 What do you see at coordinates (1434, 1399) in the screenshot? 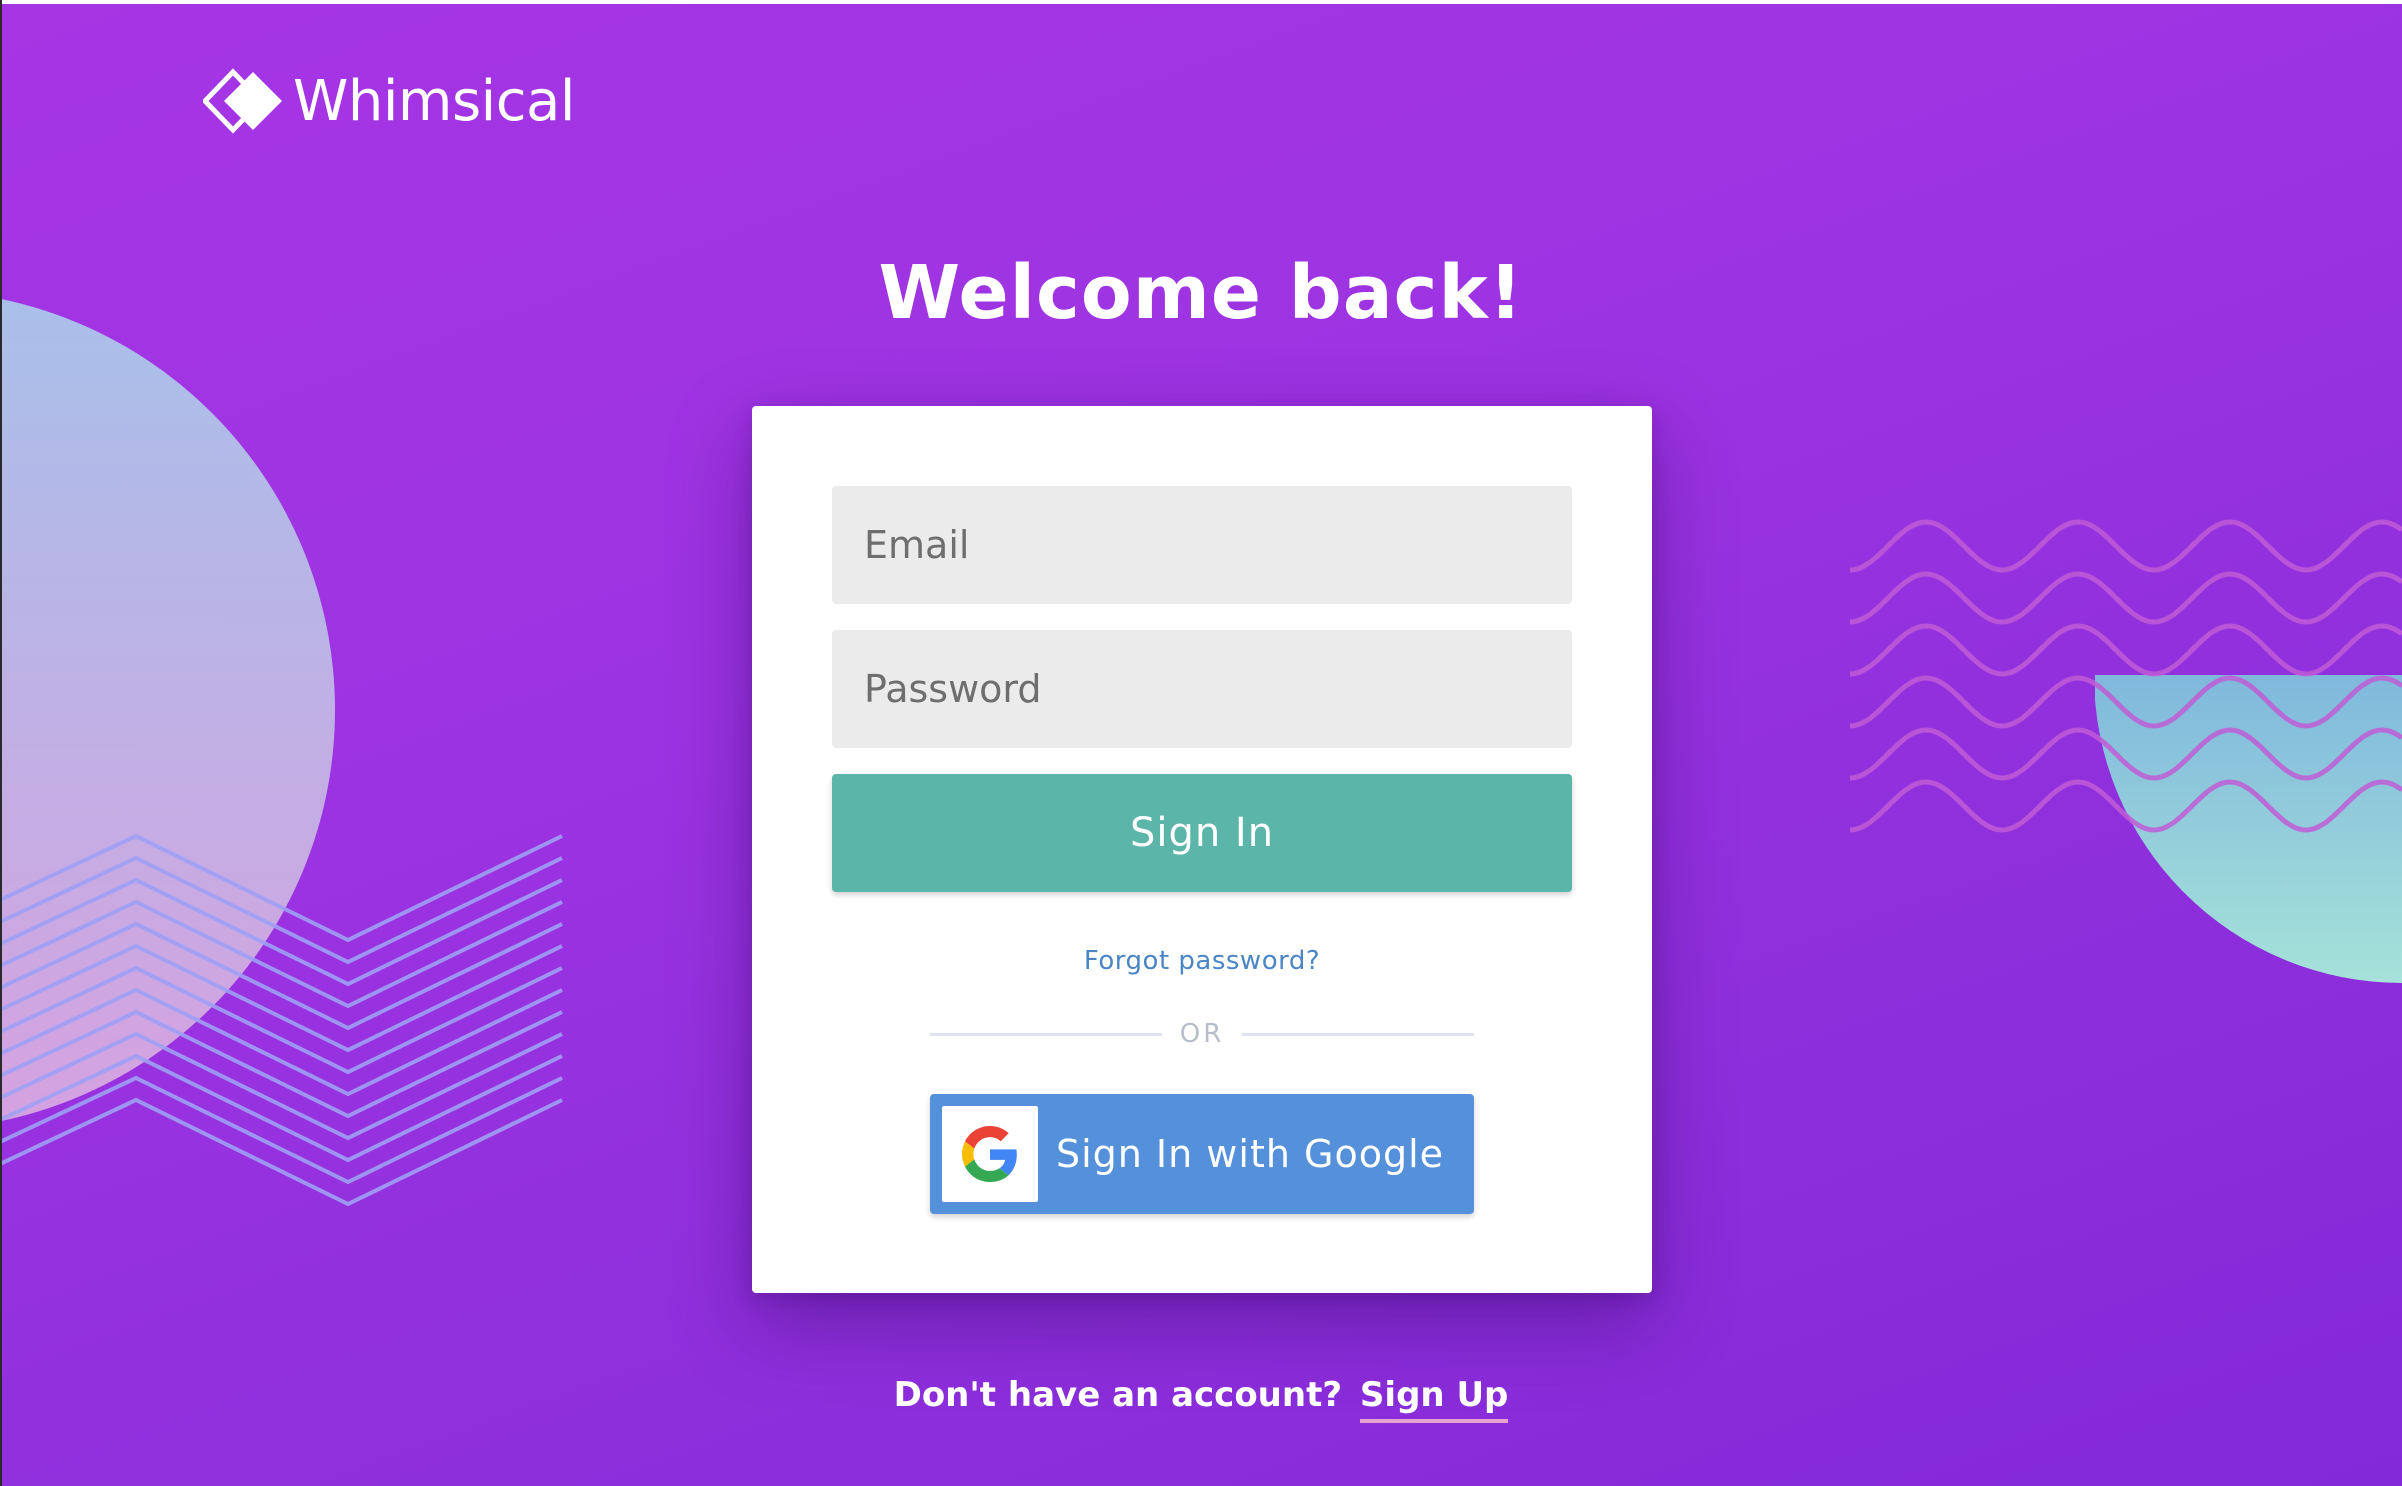
I see `sign-up-link: Sign Up` at bounding box center [1434, 1399].